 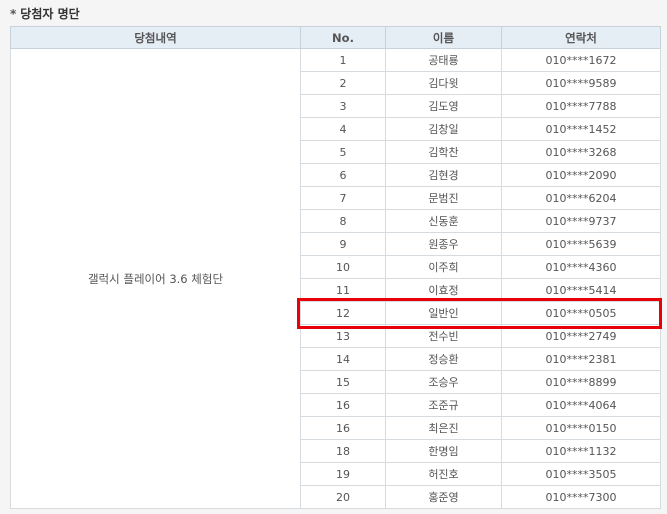 What do you see at coordinates (443, 106) in the screenshot?
I see `cell-name: 김도영` at bounding box center [443, 106].